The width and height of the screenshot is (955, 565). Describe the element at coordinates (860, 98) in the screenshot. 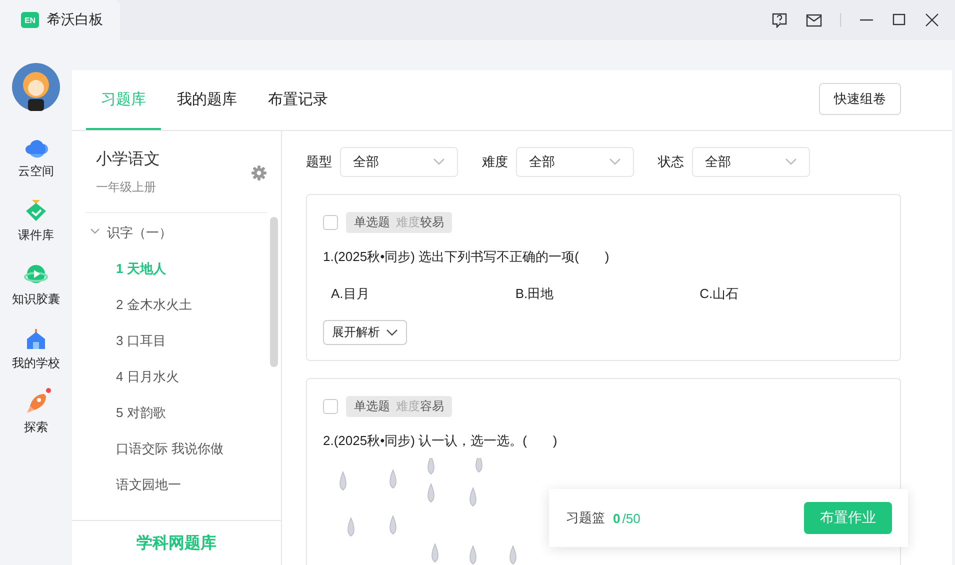

I see `quick-compose-button: 快速组卷` at that location.